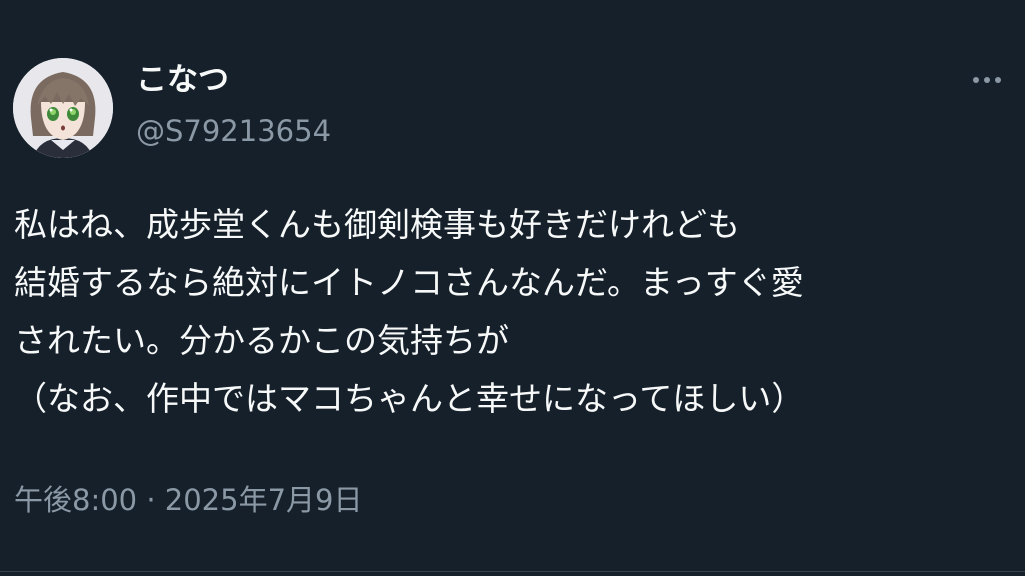 This screenshot has width=1025, height=576. I want to click on tweet-text-line: 私はね、成歩堂くんも御剣検事も好きだけれども, so click(377, 224).